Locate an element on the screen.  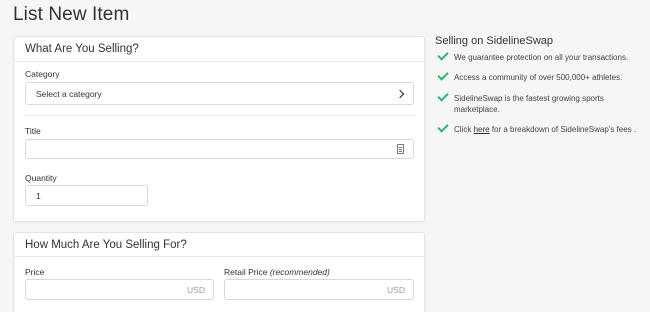
chevron-right-icon is located at coordinates (400, 93).